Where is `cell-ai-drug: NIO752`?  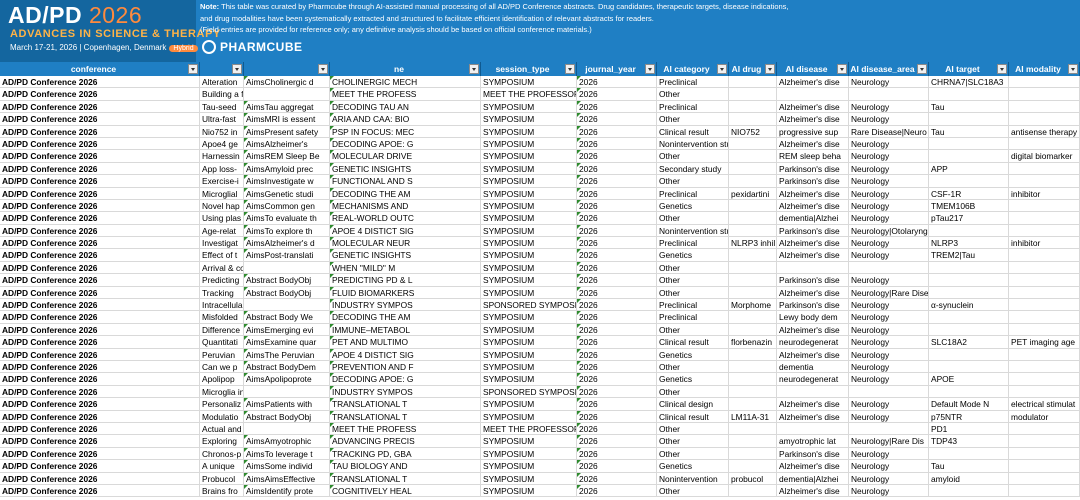 cell-ai-drug: NIO752 is located at coordinates (753, 131).